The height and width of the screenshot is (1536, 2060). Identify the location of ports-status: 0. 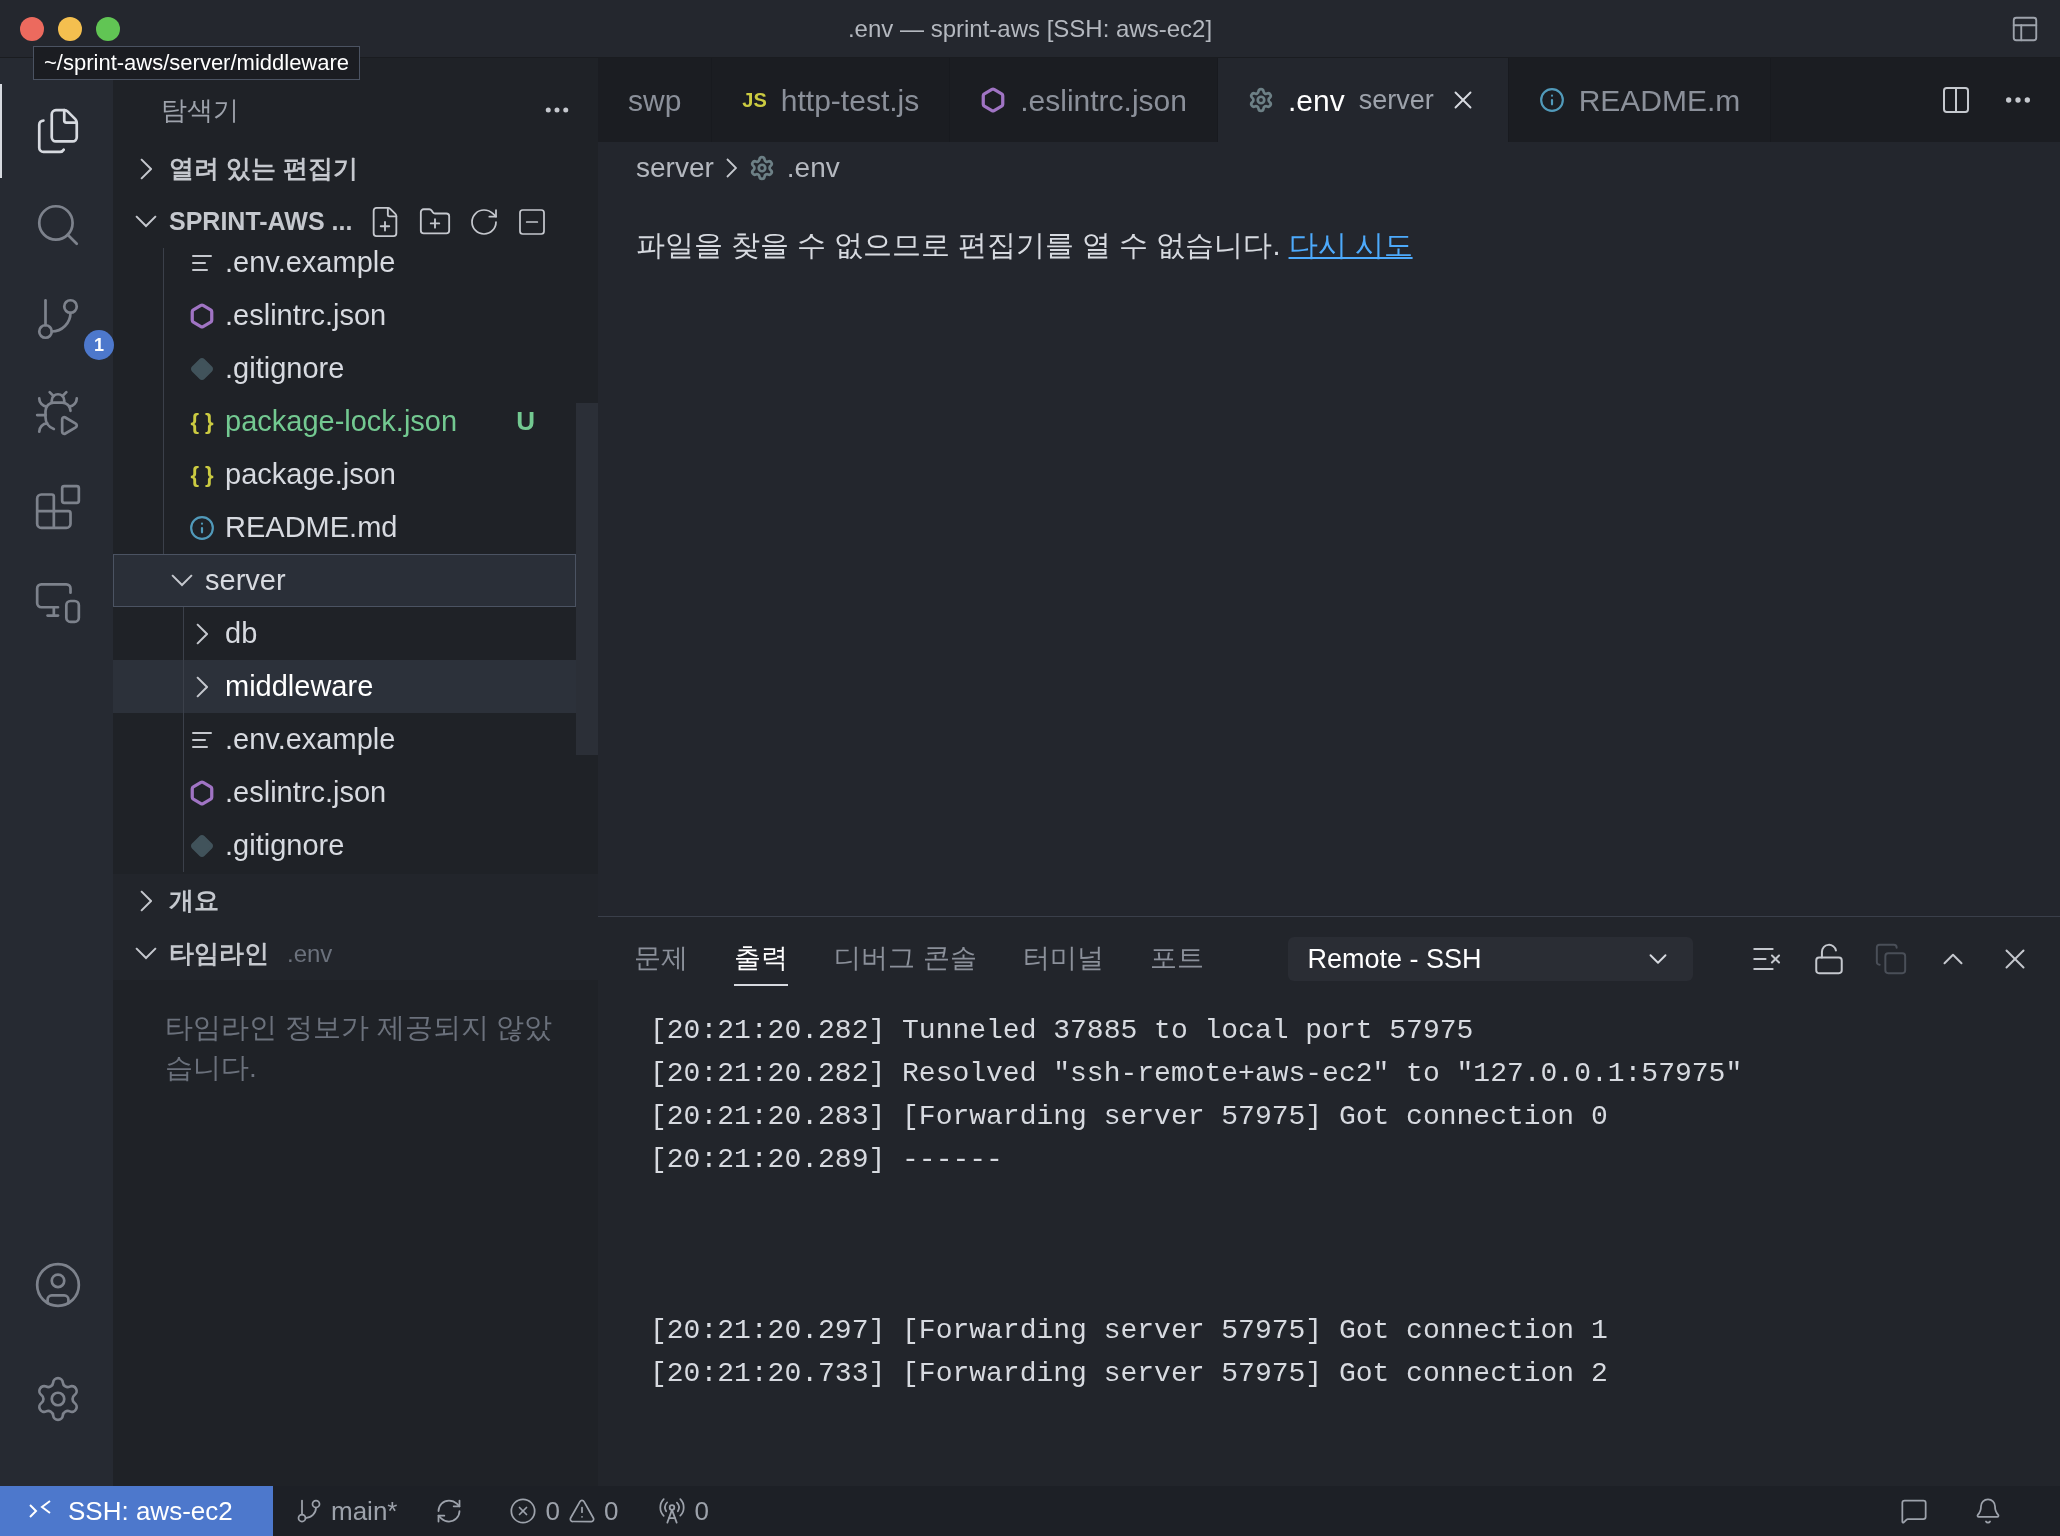
(683, 1511).